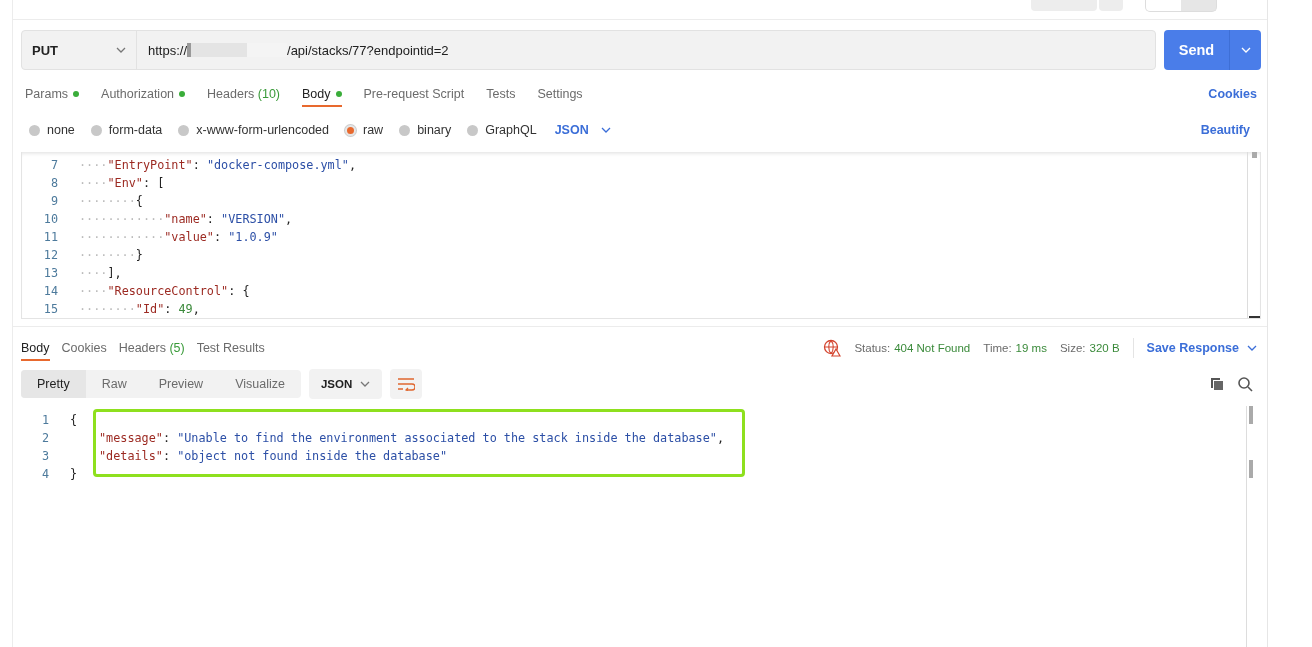 This screenshot has height=647, width=1312. I want to click on line-number: 3, so click(45, 456).